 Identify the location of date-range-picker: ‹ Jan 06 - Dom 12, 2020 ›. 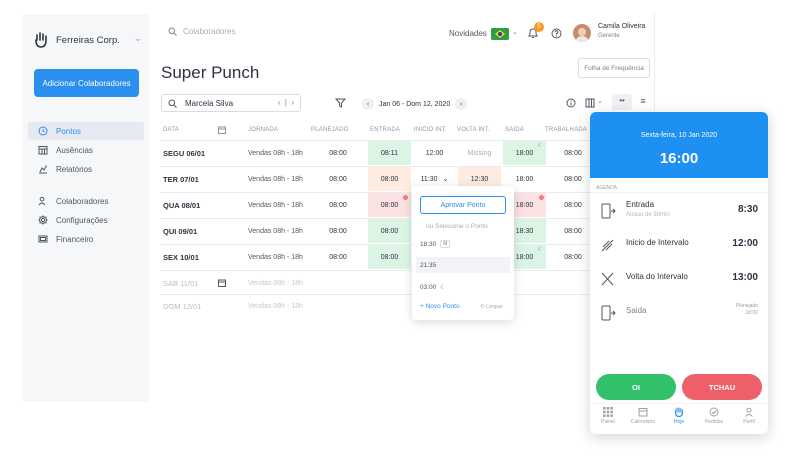
(415, 104).